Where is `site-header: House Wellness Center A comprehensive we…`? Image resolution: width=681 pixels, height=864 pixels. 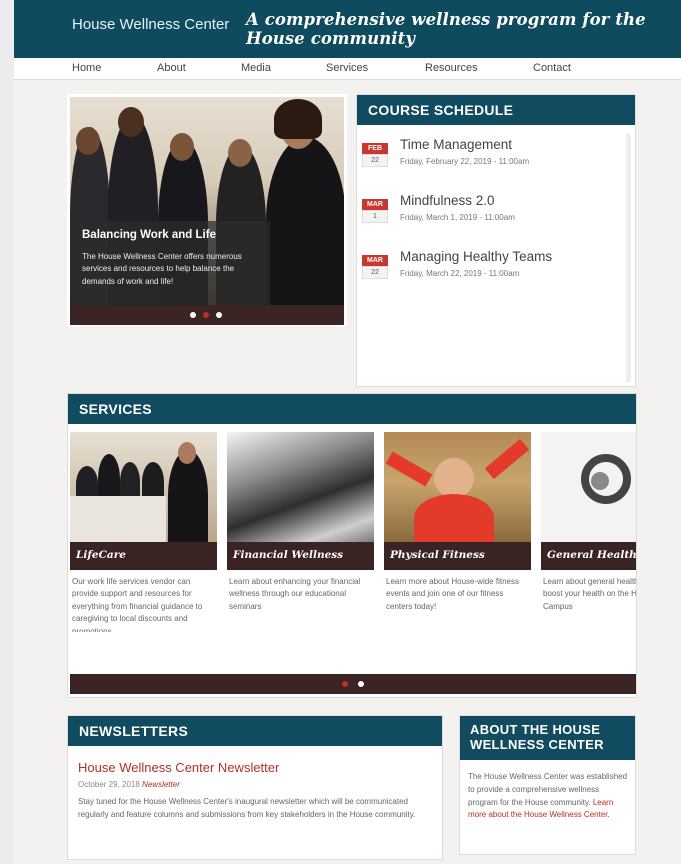
site-header: House Wellness Center A comprehensive we… is located at coordinates (347, 29).